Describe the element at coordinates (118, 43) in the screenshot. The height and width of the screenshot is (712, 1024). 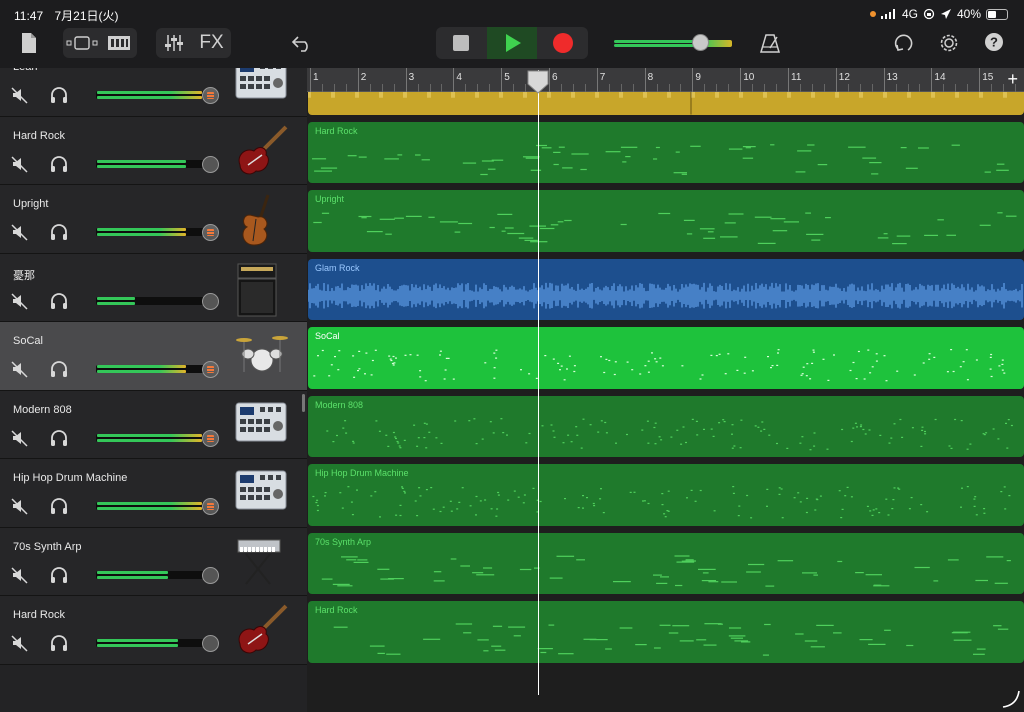
I see `tracks-view-icon` at that location.